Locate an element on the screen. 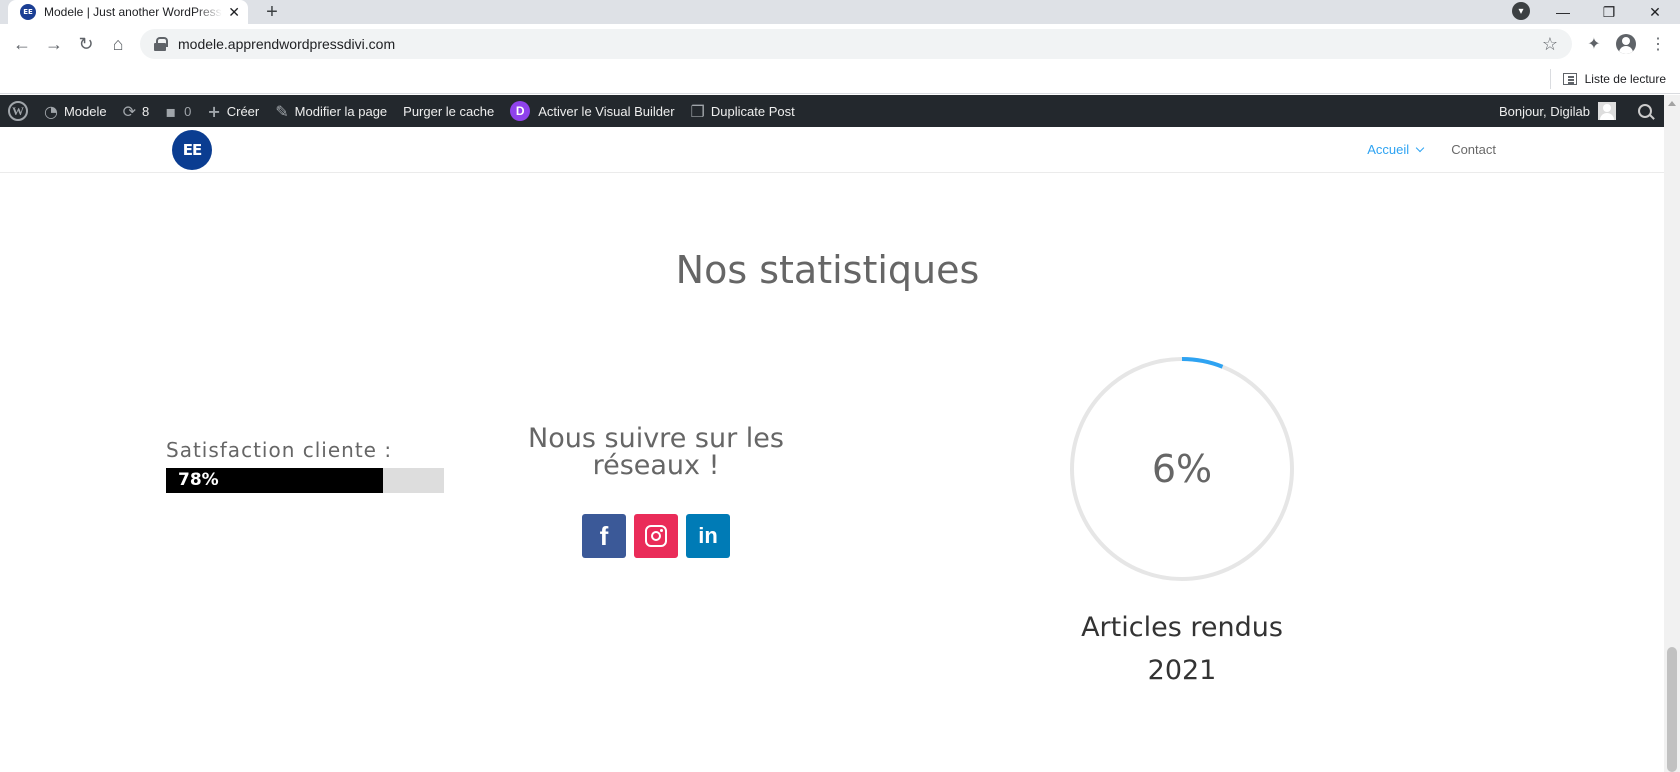  edit-page-link: ✎ Modifier la page is located at coordinates (331, 111).